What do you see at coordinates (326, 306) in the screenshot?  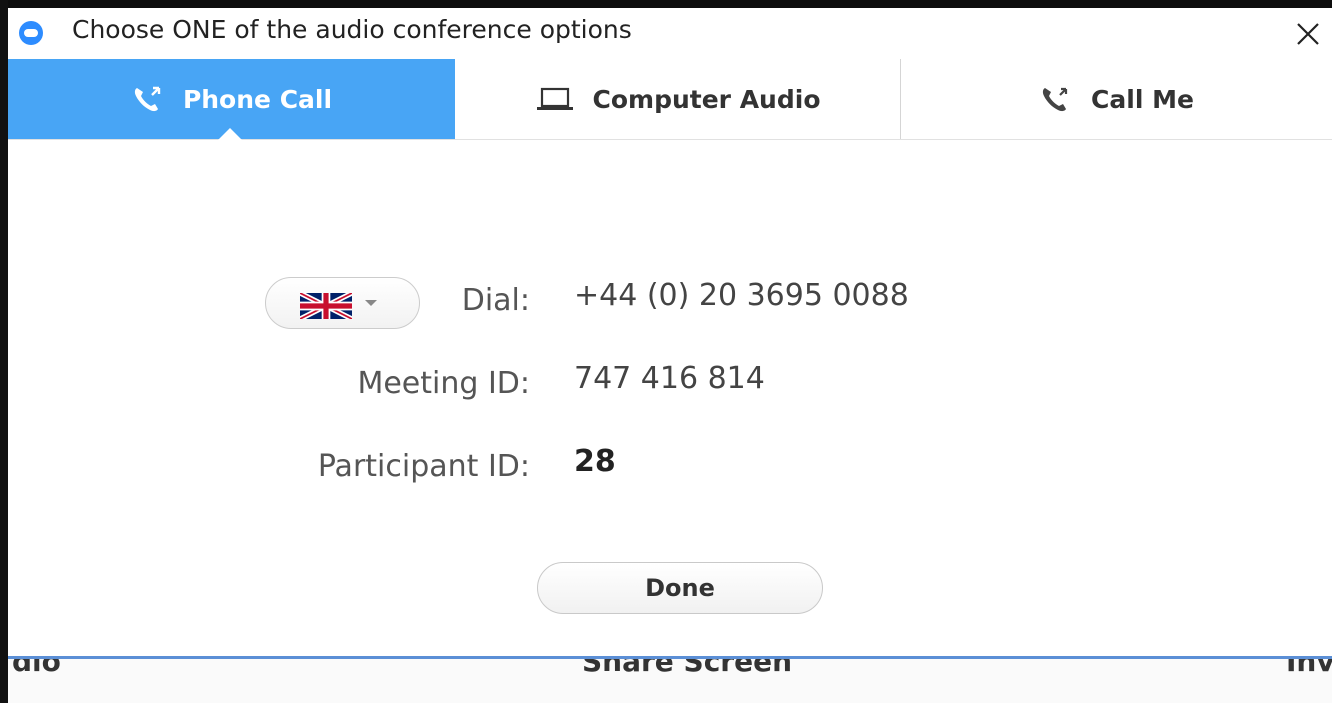 I see `uk-flag-icon` at bounding box center [326, 306].